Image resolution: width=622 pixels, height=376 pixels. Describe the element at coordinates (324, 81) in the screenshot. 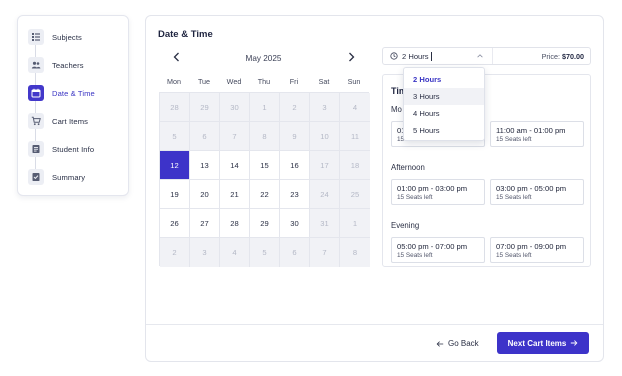

I see `weekday-label: Sat` at that location.